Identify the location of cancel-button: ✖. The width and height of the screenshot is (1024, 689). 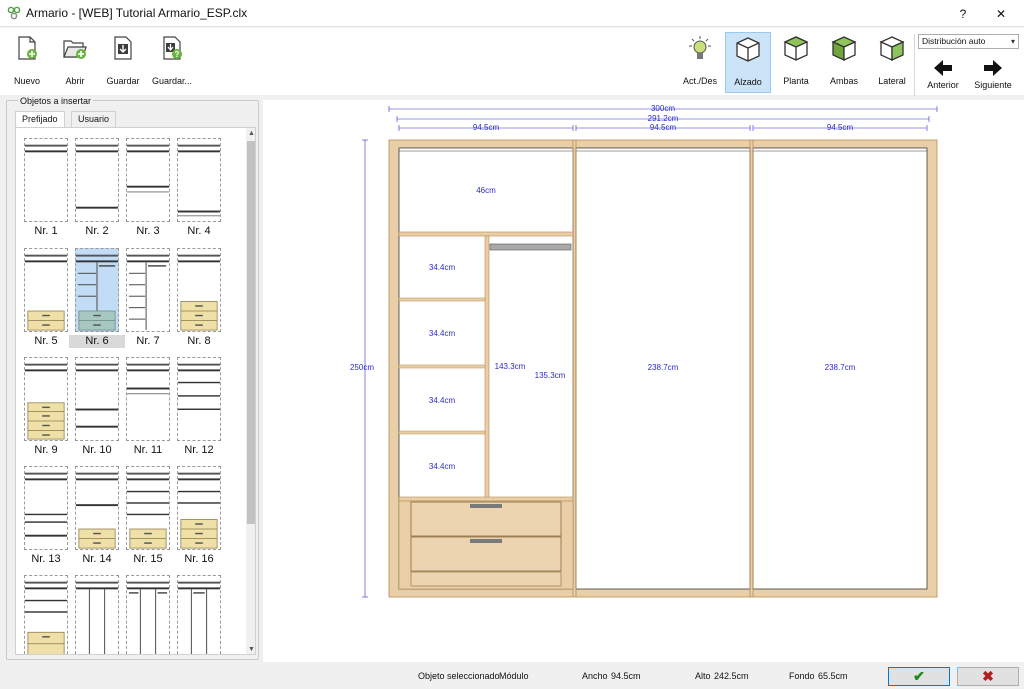
(988, 676).